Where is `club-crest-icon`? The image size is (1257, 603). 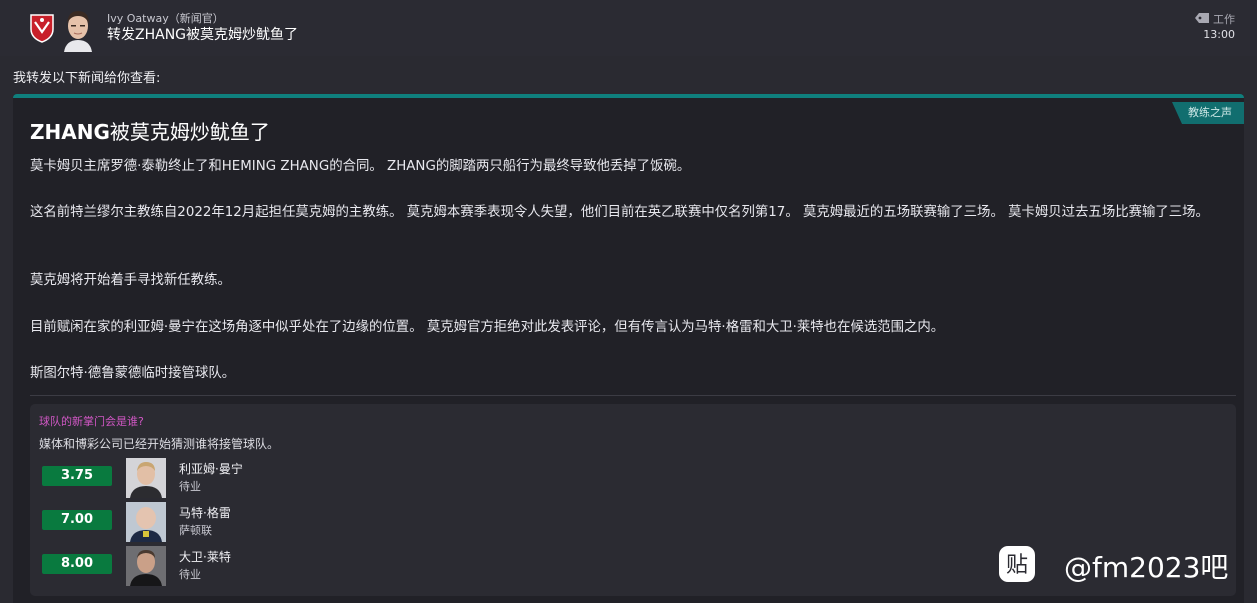
club-crest-icon is located at coordinates (42, 28).